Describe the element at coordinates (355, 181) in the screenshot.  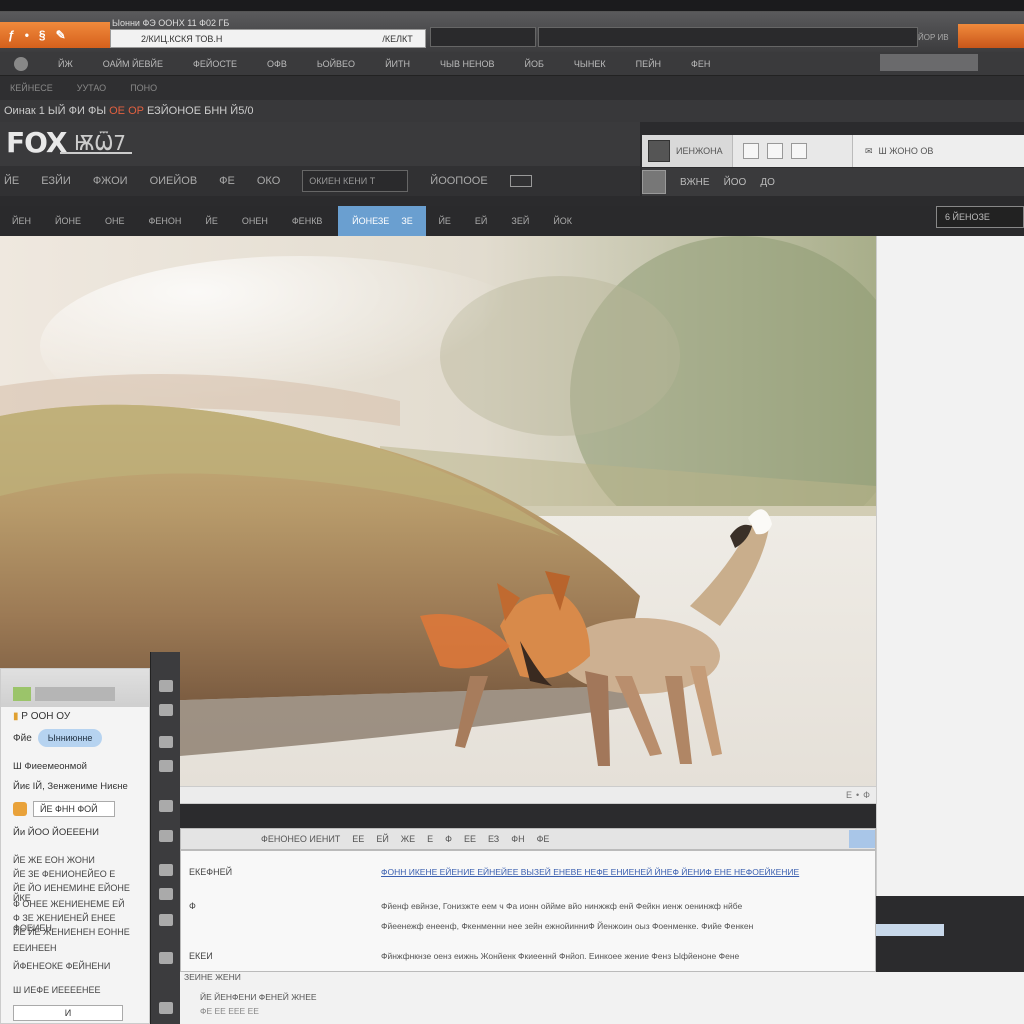
I see `toolbar-field: ОКИЕН КЕНИ Т` at that location.